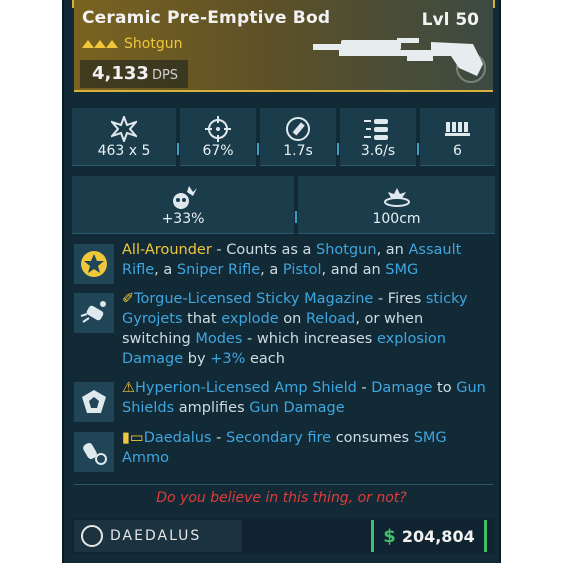 The height and width of the screenshot is (563, 563). Describe the element at coordinates (250, 319) in the screenshot. I see `perk-keyword: explode` at that location.